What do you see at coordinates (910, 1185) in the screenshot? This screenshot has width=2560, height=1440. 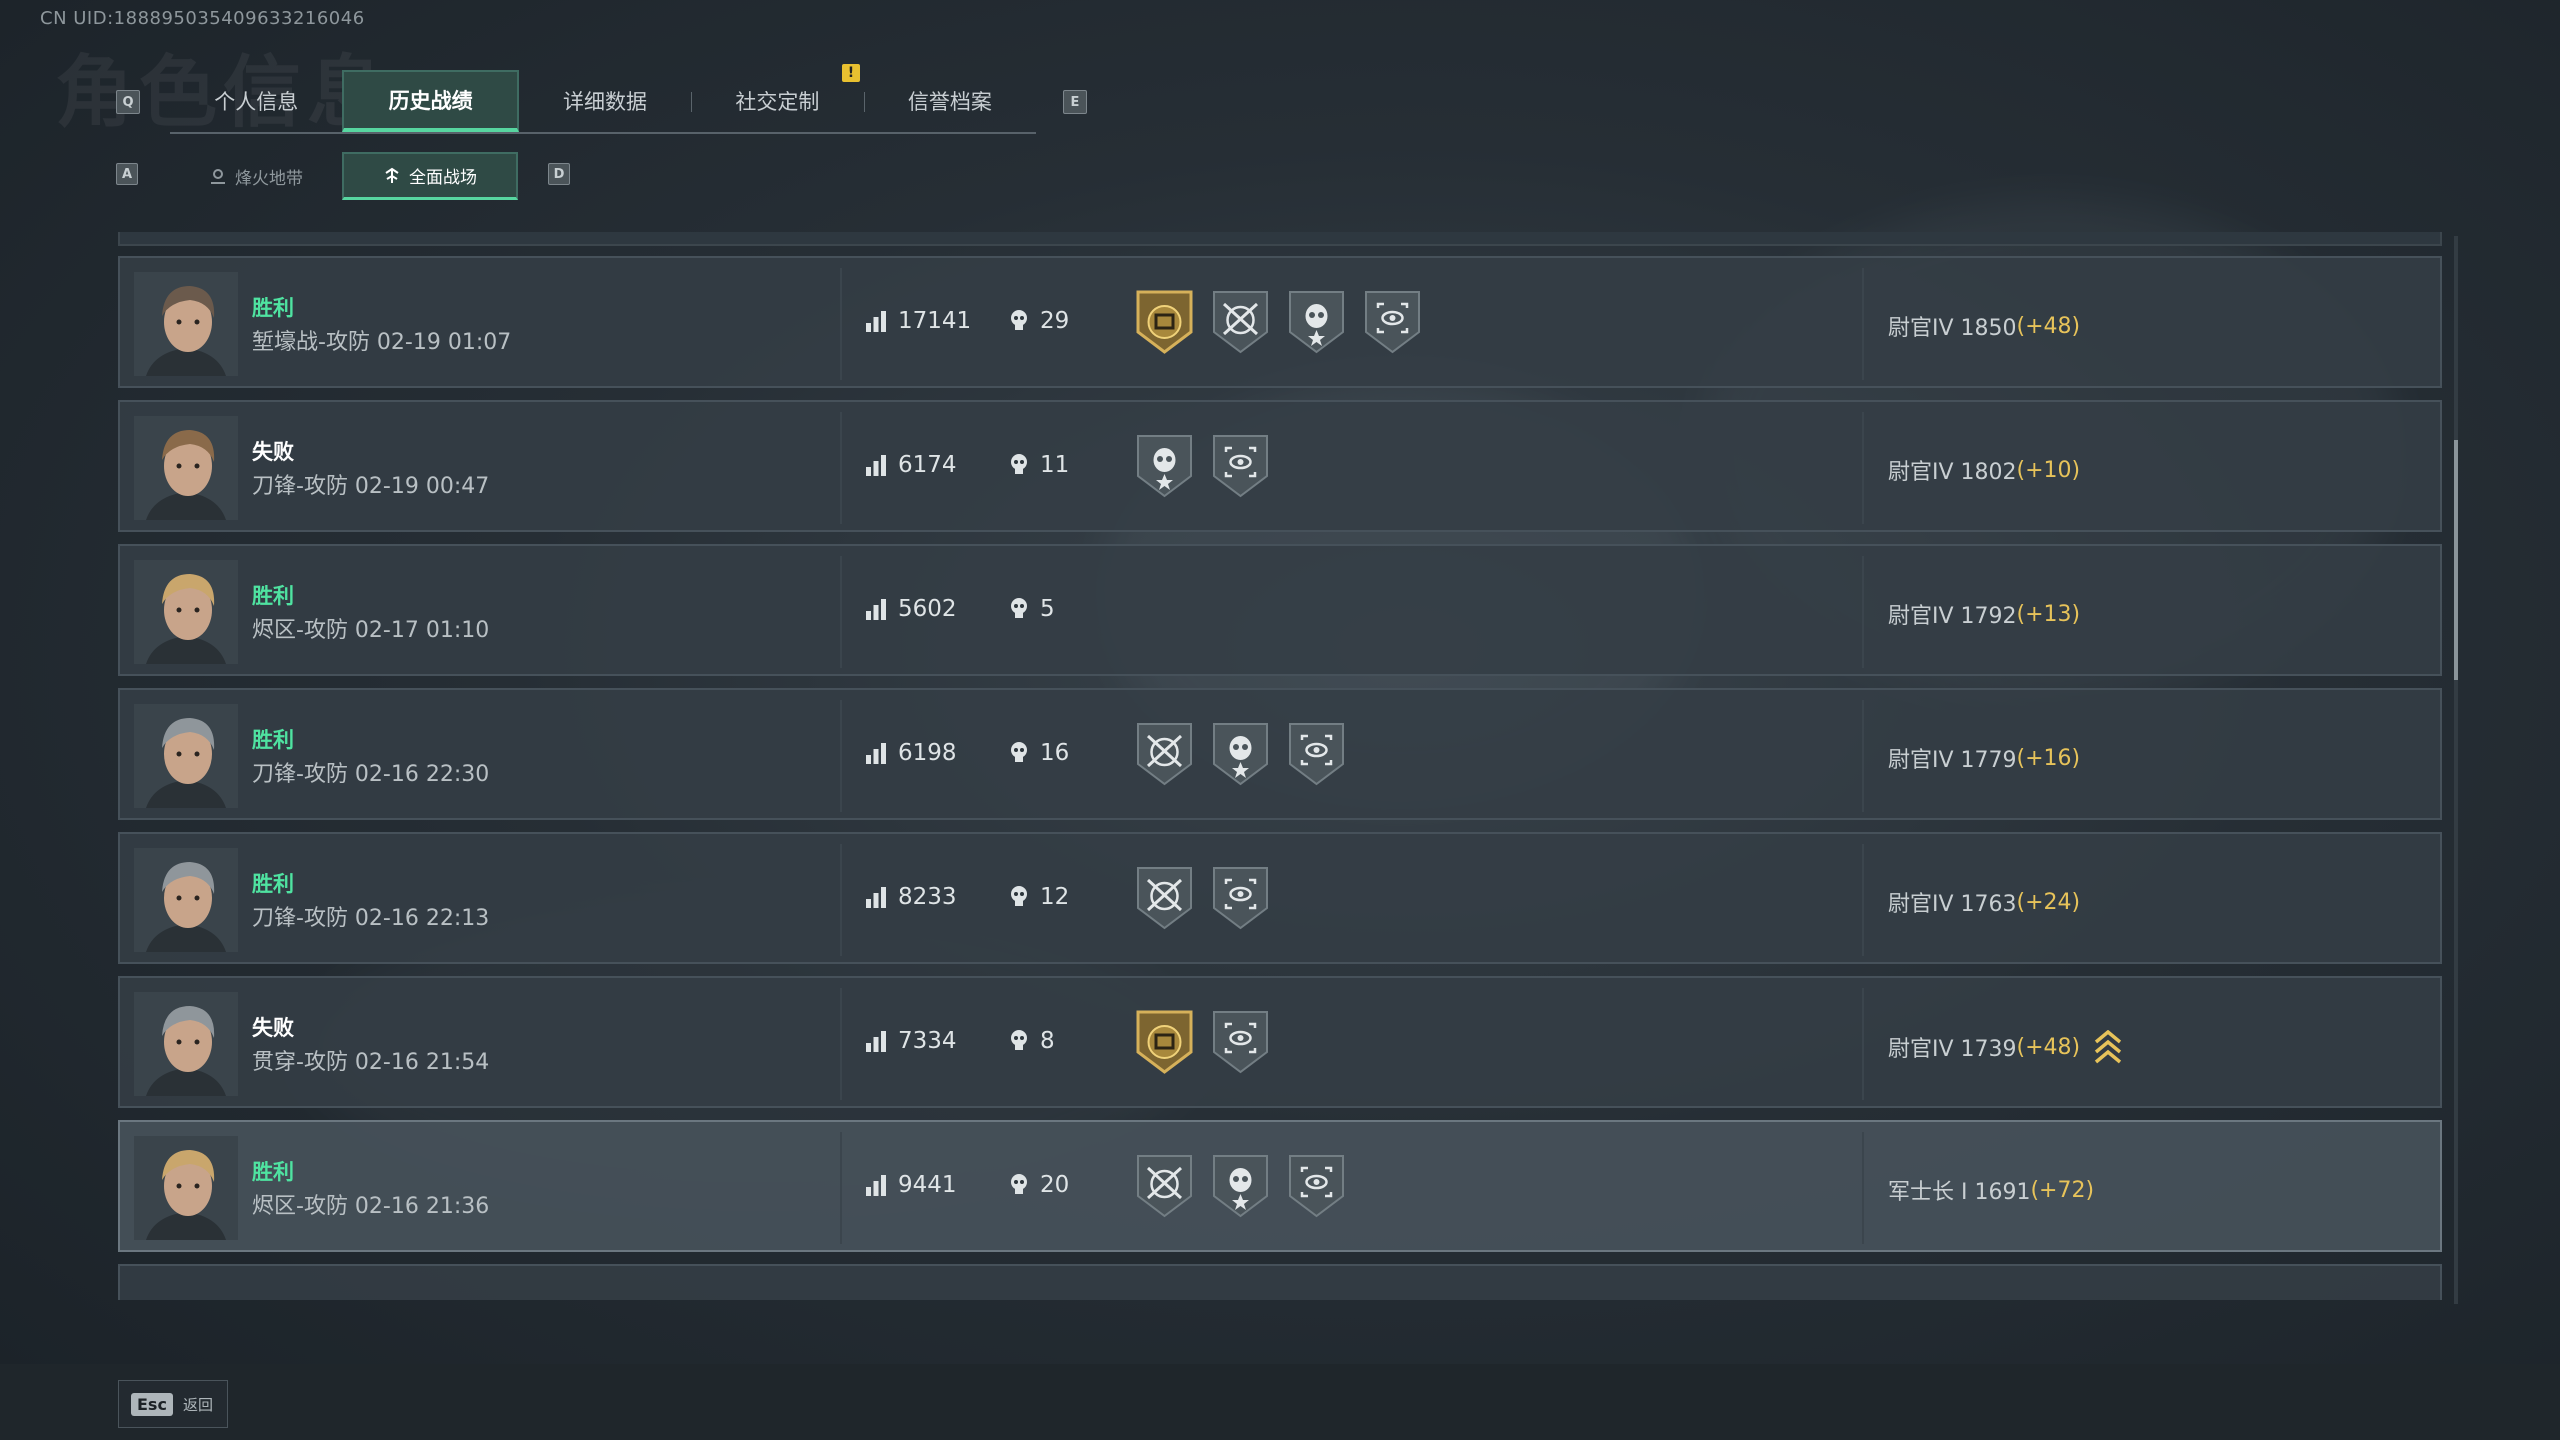 I see `score-stat: 9441` at bounding box center [910, 1185].